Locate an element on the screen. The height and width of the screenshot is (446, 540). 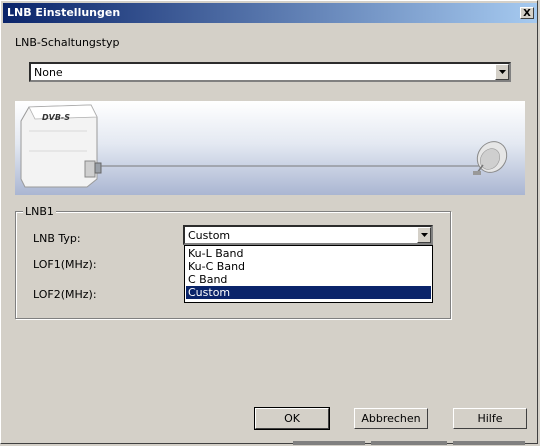
satellite-dish-icon is located at coordinates (490, 158).